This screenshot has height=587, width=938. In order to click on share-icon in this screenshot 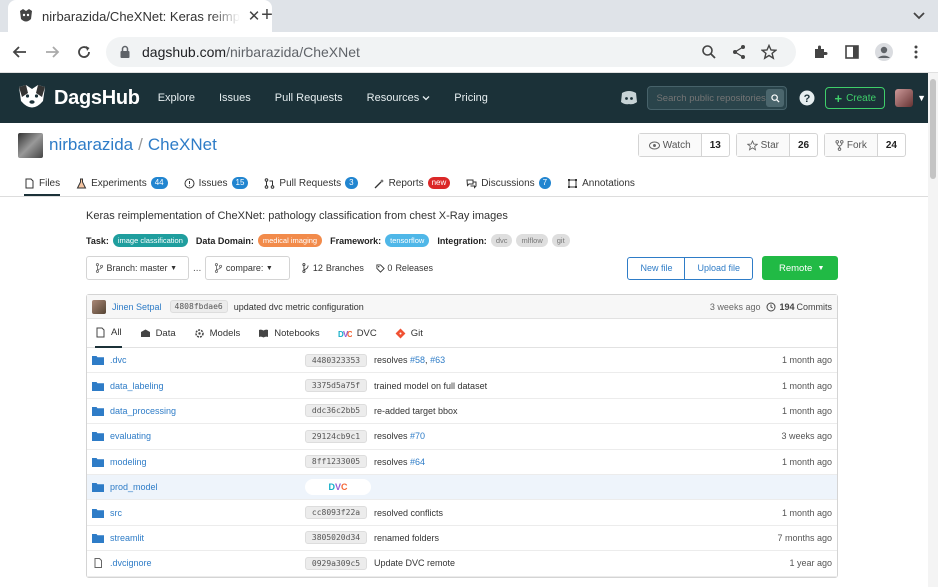, I will do `click(739, 52)`.